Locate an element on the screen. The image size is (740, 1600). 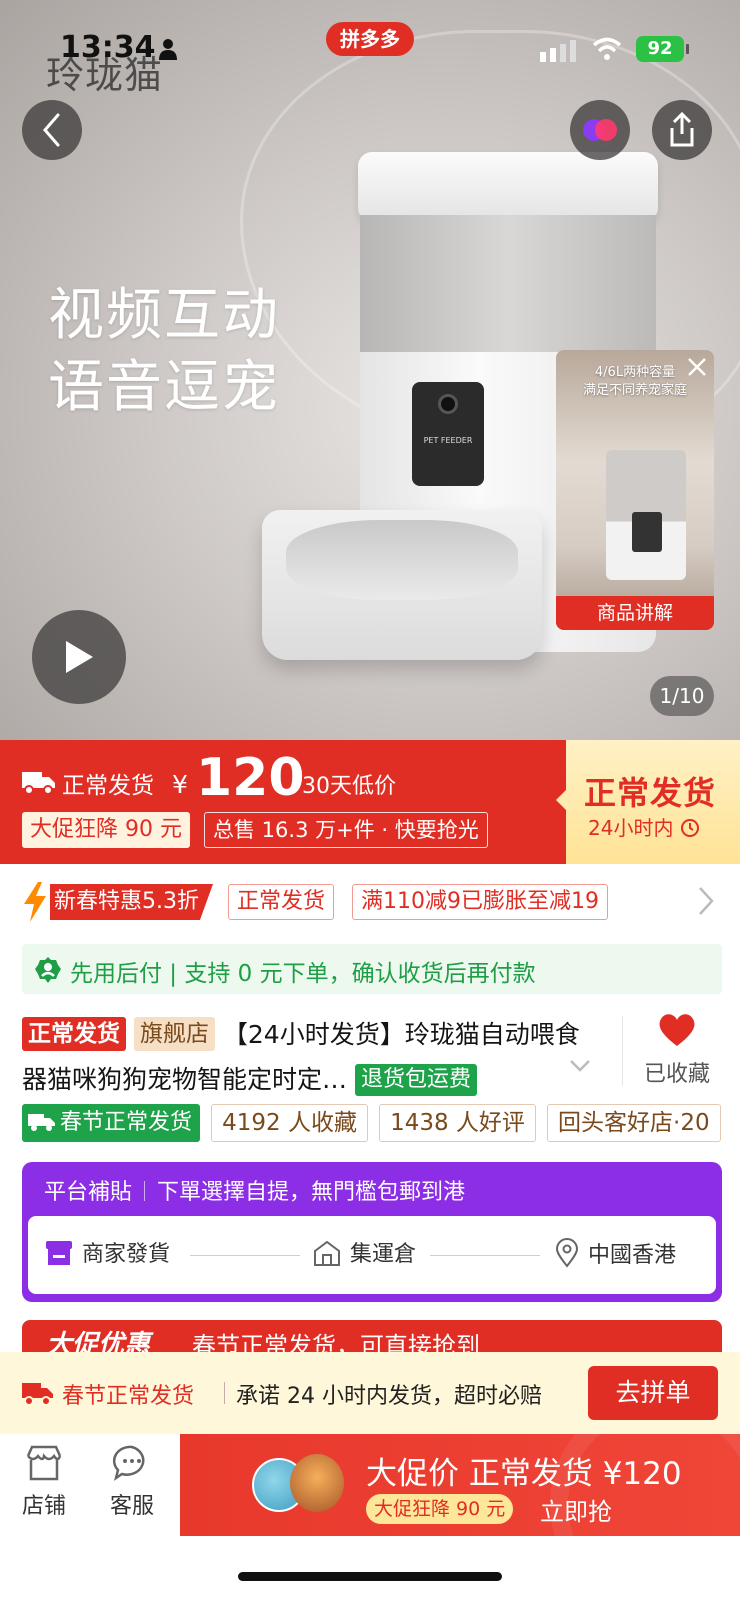
shipping-promise-subtitle: 24小时内 is located at coordinates (644, 826).